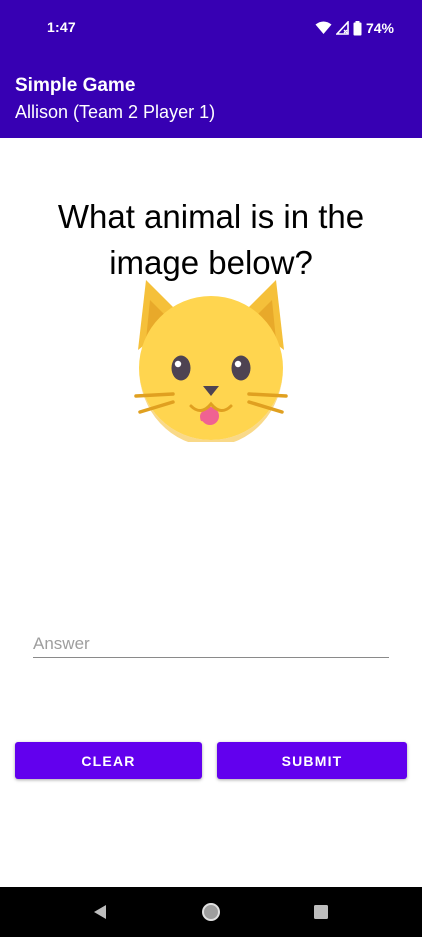 Image resolution: width=422 pixels, height=937 pixels. I want to click on app-bar: Simple Game Allison (Team 2 Player 1), so click(211, 98).